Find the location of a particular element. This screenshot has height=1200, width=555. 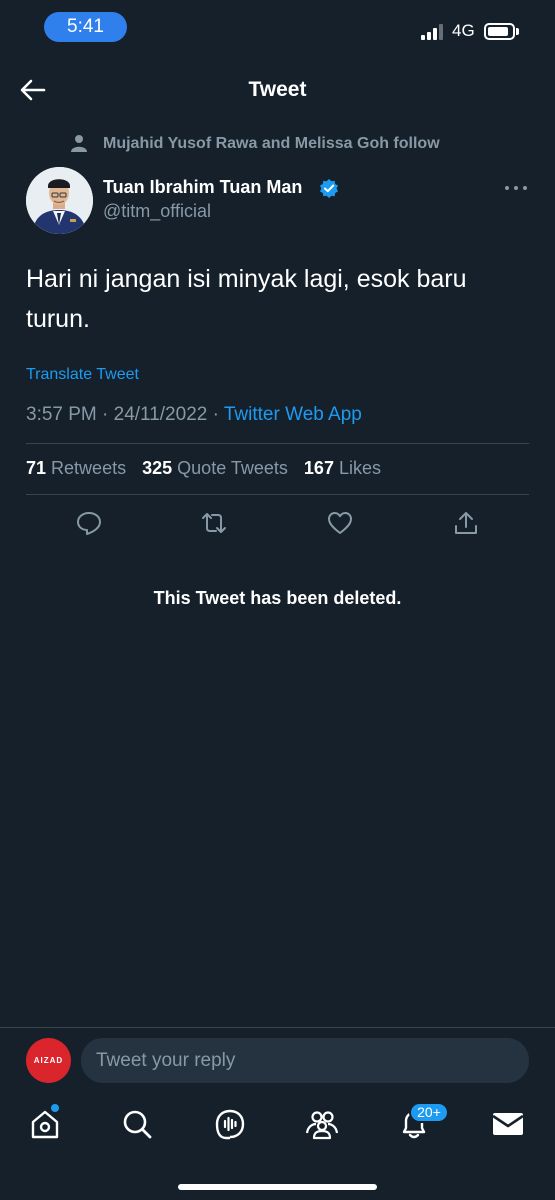

tab-search is located at coordinates (137, 1124).